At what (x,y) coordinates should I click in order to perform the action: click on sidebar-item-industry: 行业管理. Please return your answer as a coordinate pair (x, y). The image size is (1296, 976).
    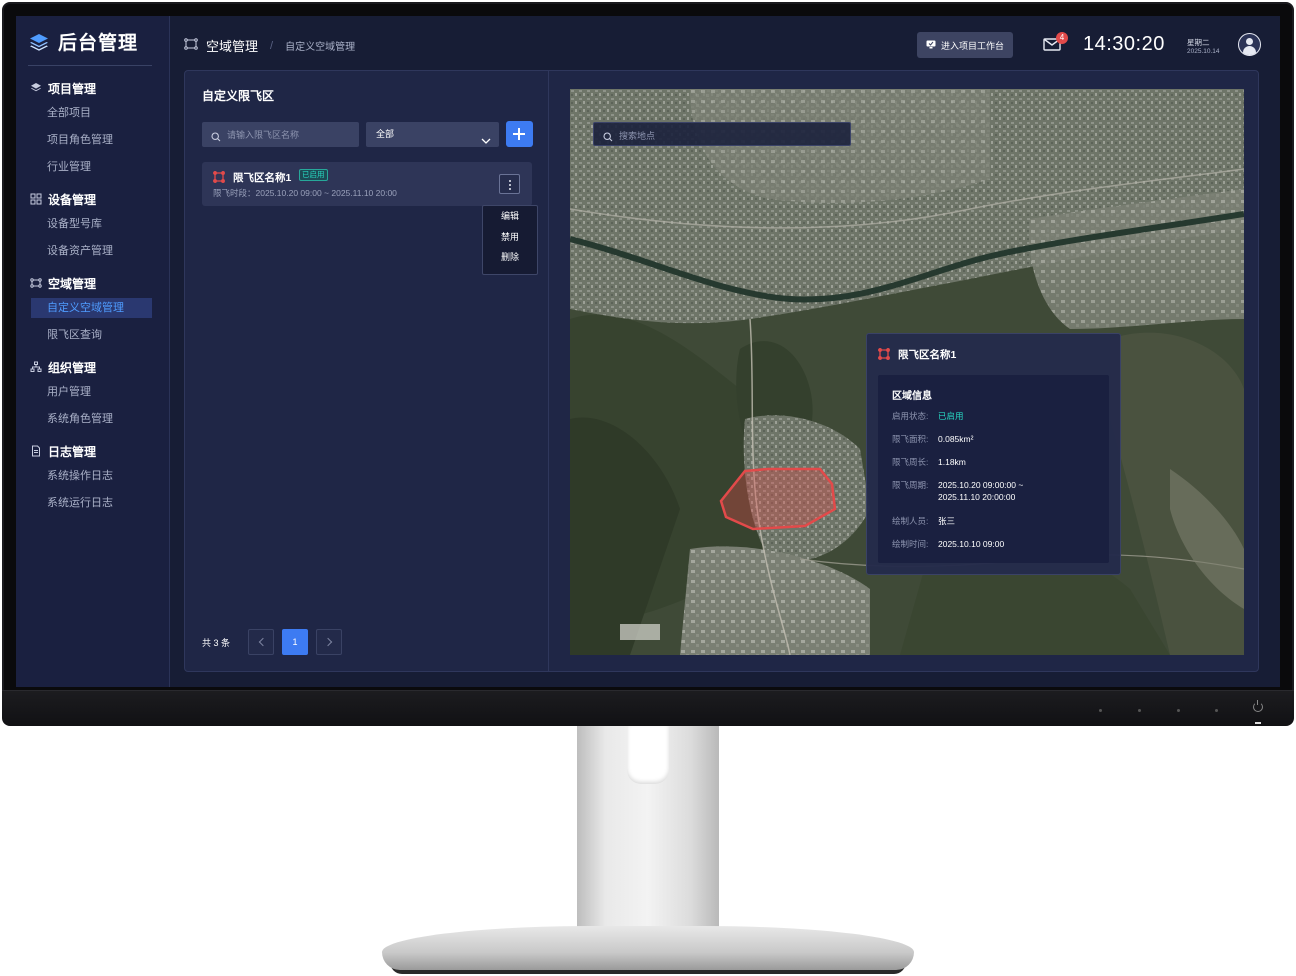
    Looking at the image, I should click on (93, 167).